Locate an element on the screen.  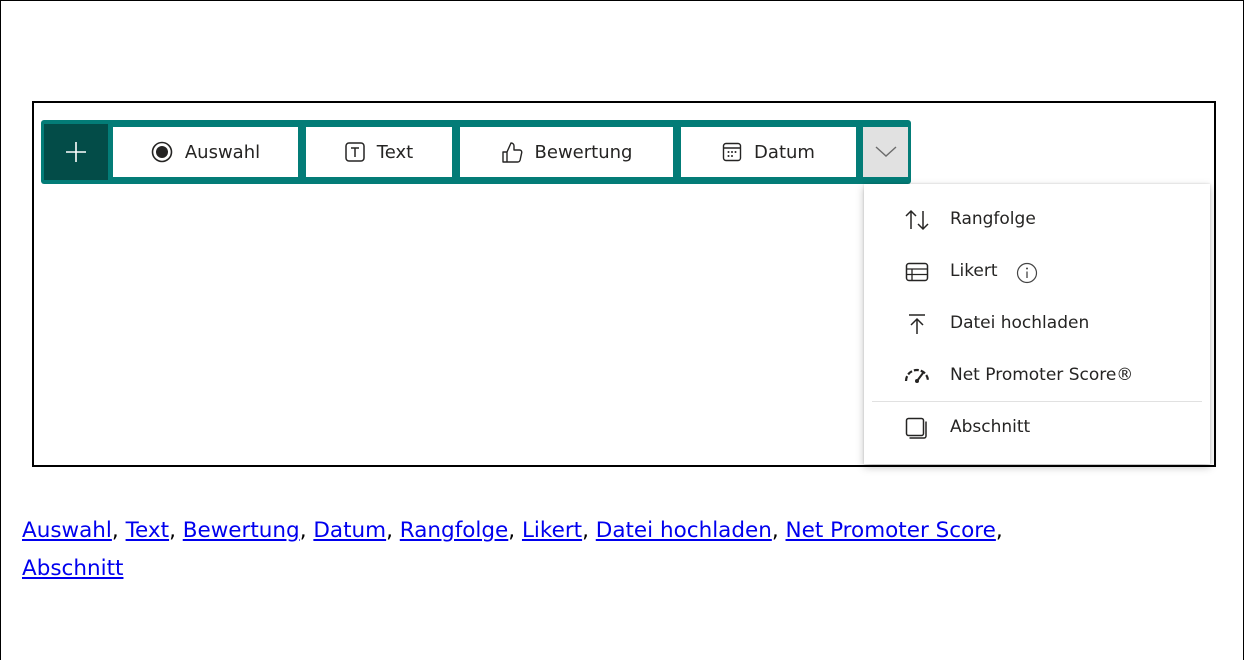
link-datum: Datum is located at coordinates (349, 530).